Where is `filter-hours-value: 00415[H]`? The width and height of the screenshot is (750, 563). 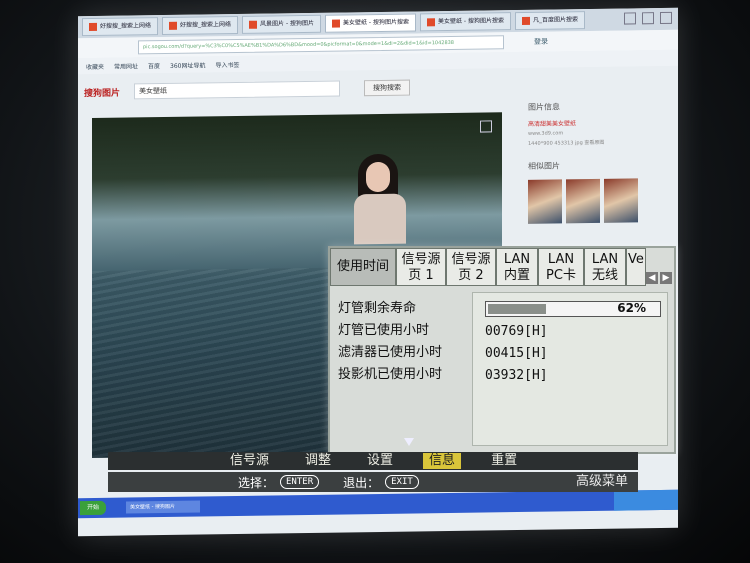 filter-hours-value: 00415[H] is located at coordinates (516, 353).